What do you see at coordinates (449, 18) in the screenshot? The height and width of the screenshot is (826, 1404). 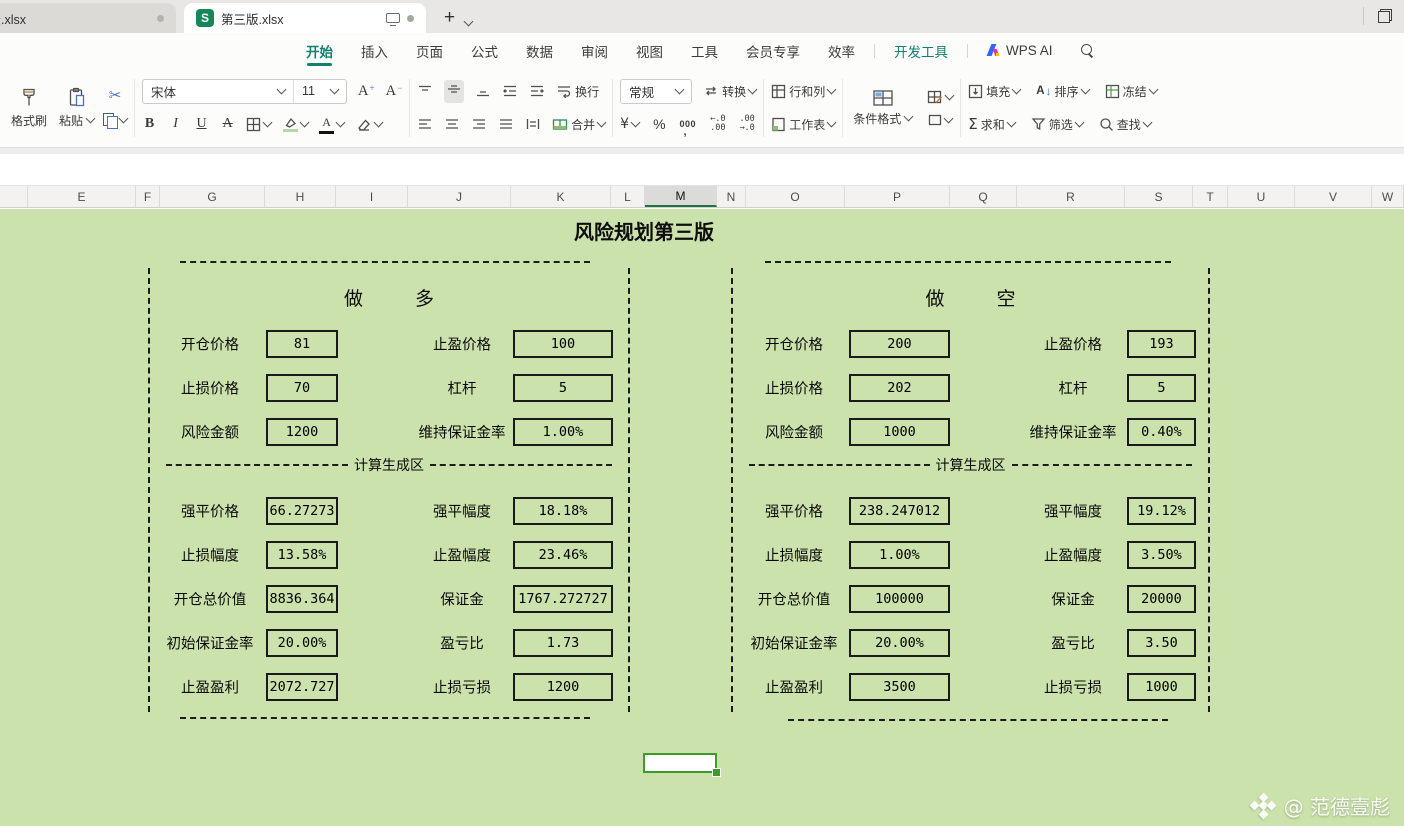 I see `new-tab-button: +` at bounding box center [449, 18].